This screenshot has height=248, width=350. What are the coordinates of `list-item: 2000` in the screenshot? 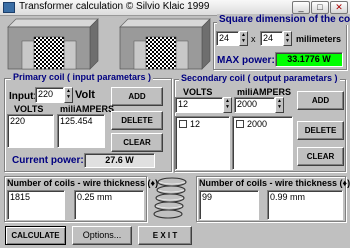 It's located at (262, 124).